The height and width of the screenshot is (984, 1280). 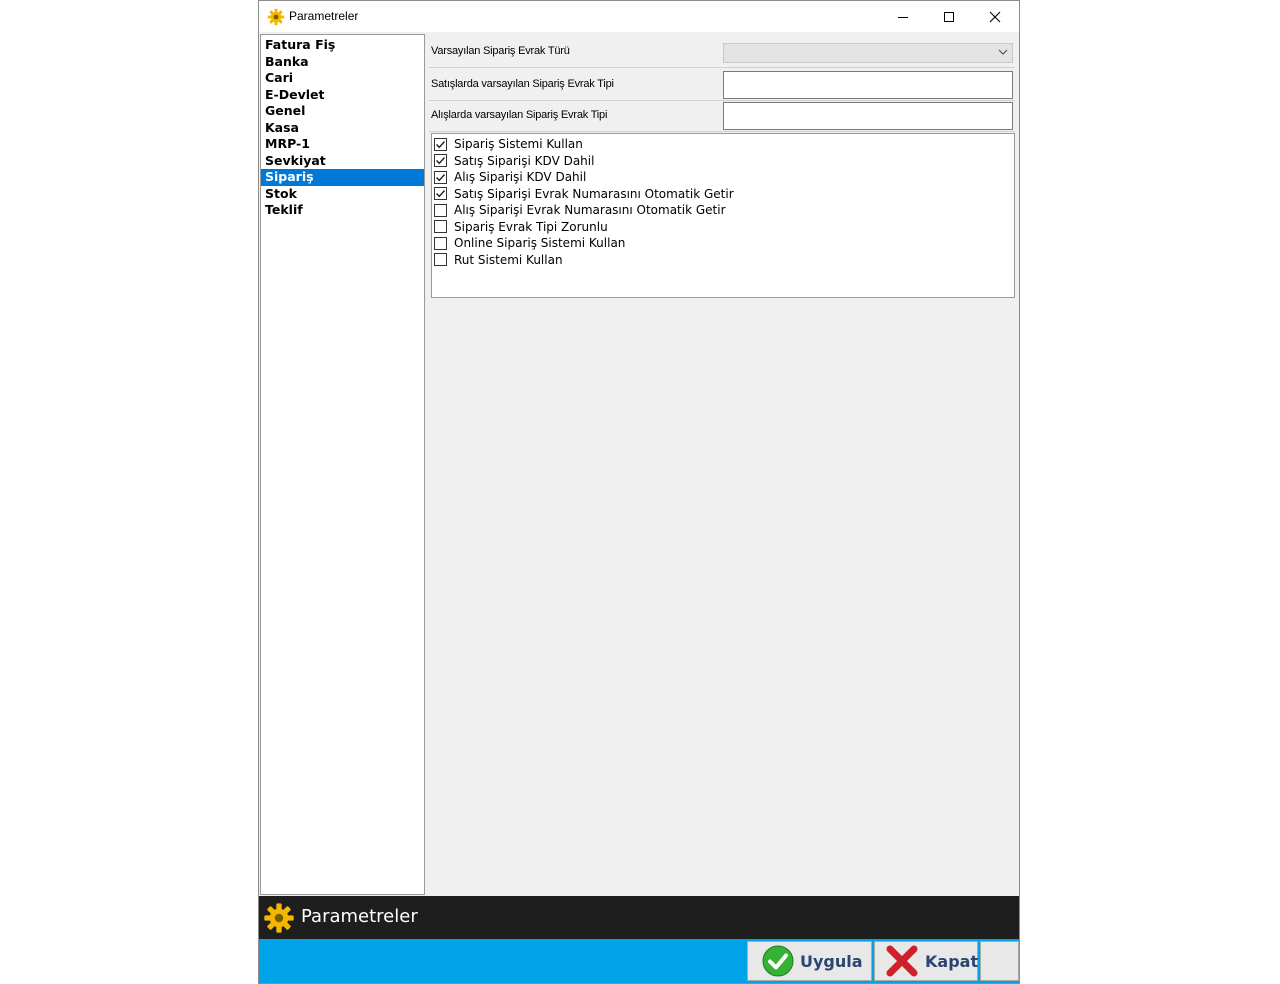 I want to click on footer-title-bar: Parametreler, so click(x=639, y=917).